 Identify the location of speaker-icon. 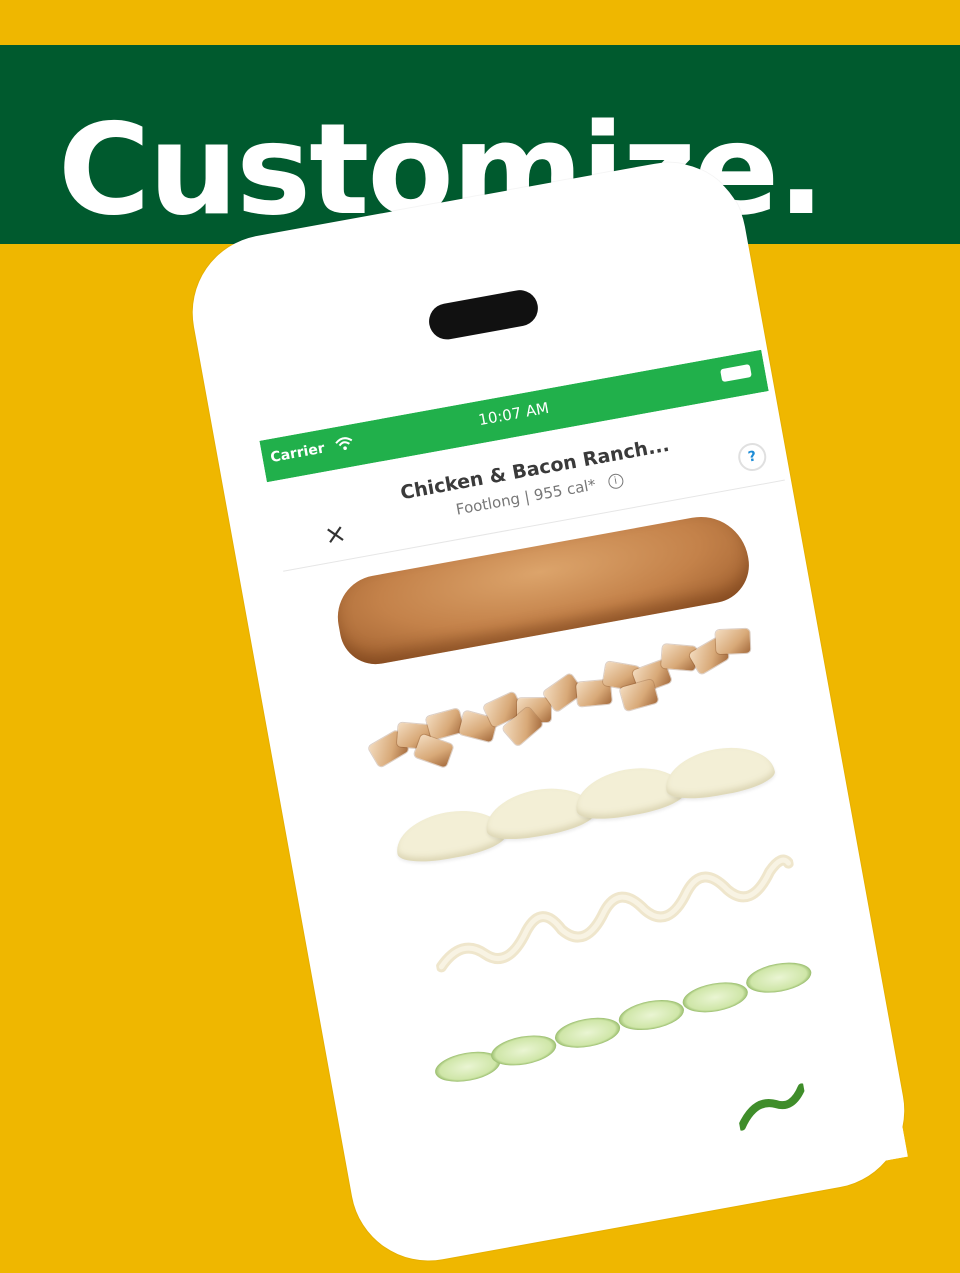
(483, 315).